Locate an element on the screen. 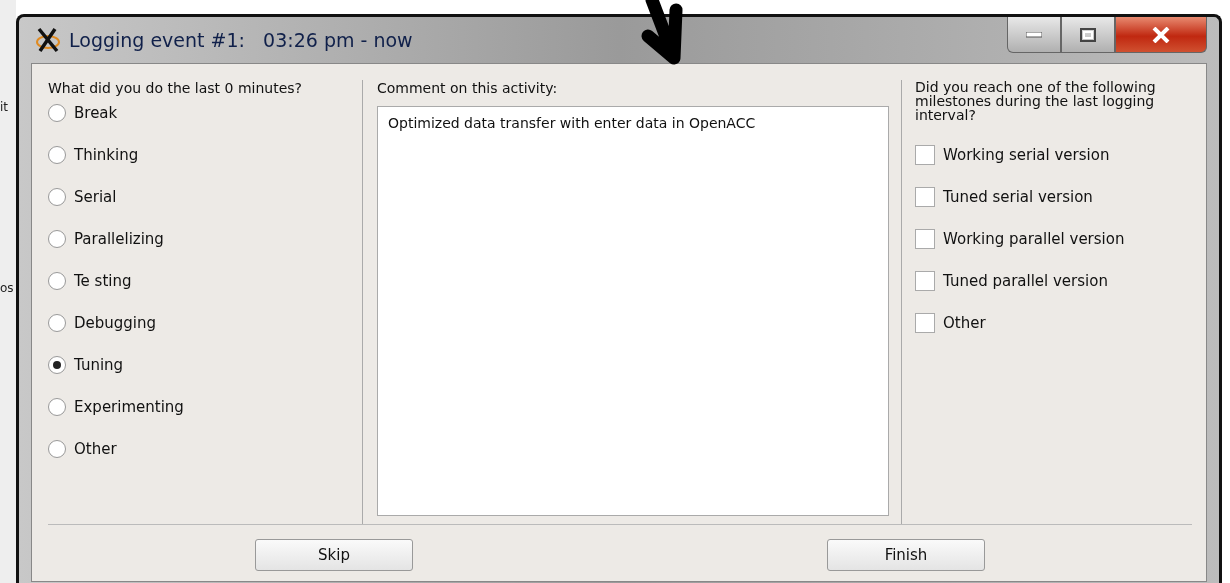  comment-label: Comment on this activity: is located at coordinates (468, 89).